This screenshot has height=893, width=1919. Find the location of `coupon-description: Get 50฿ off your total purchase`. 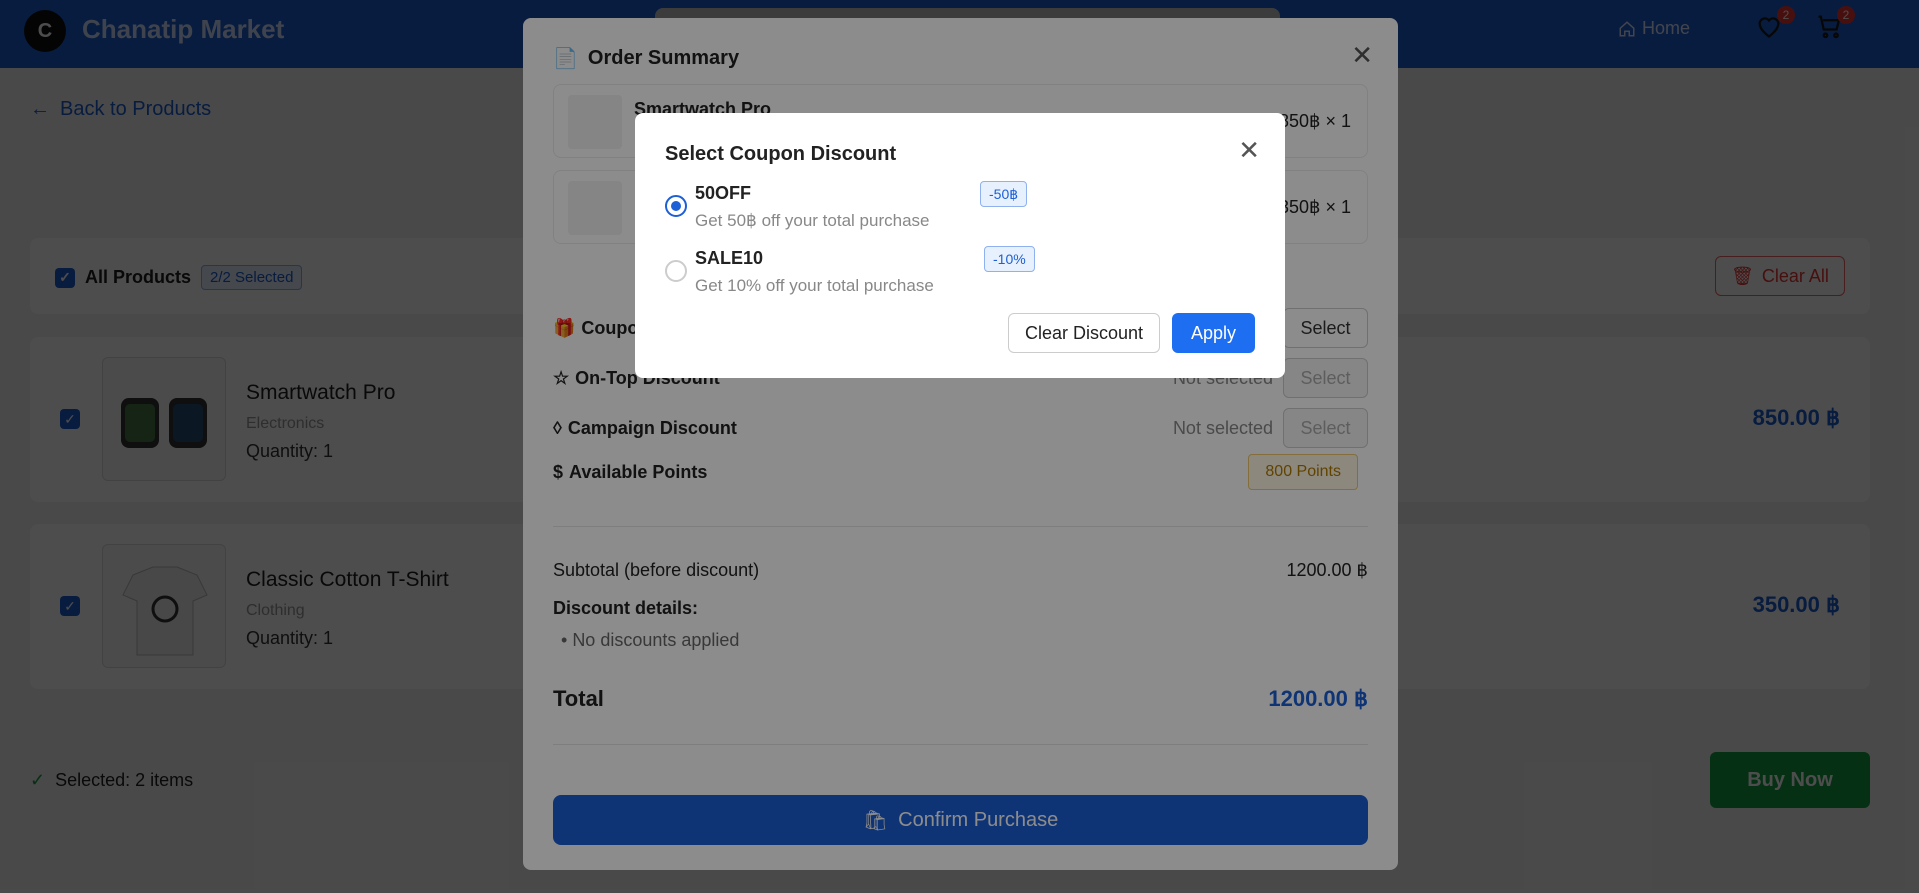

coupon-description: Get 50฿ off your total purchase is located at coordinates (812, 220).